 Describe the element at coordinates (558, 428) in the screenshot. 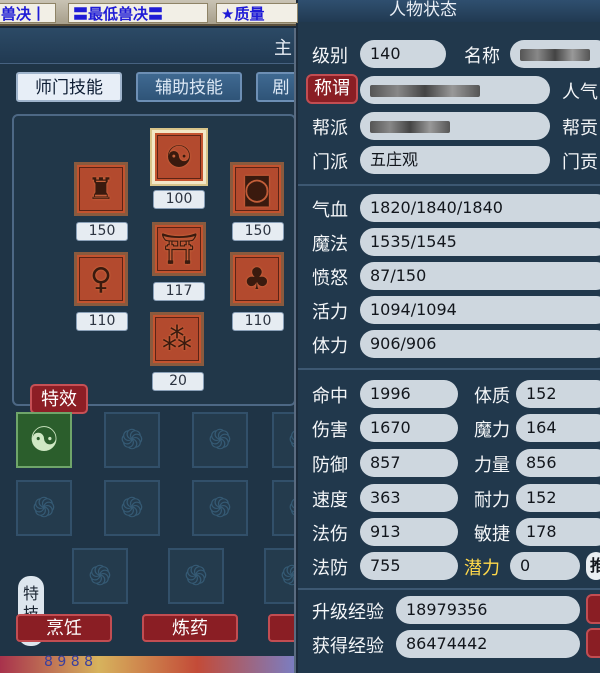

I see `magic-power-value: 164` at that location.